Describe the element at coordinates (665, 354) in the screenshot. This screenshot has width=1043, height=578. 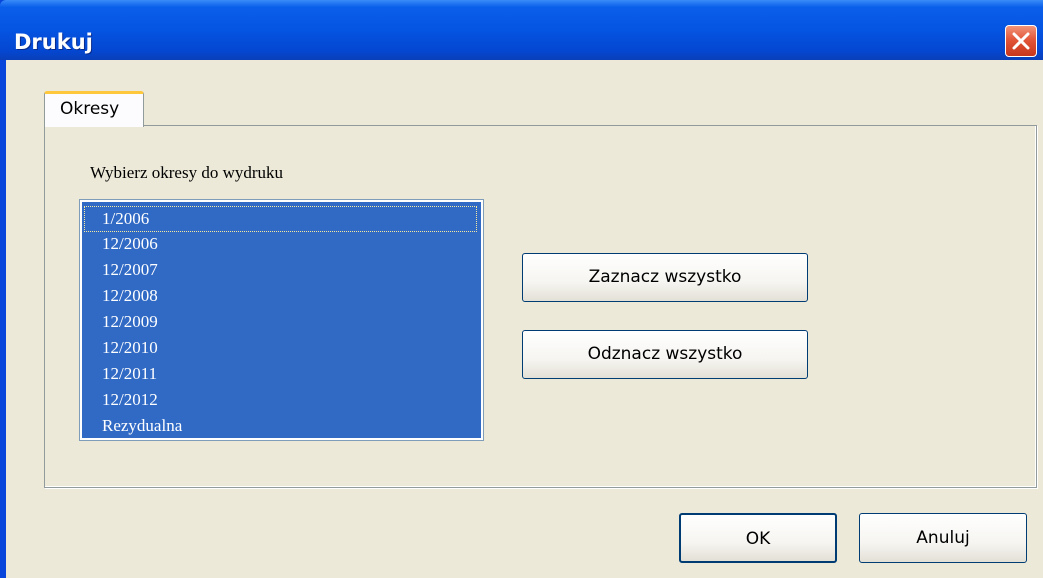
I see `deselect-all-button: Odznacz wszystko` at that location.